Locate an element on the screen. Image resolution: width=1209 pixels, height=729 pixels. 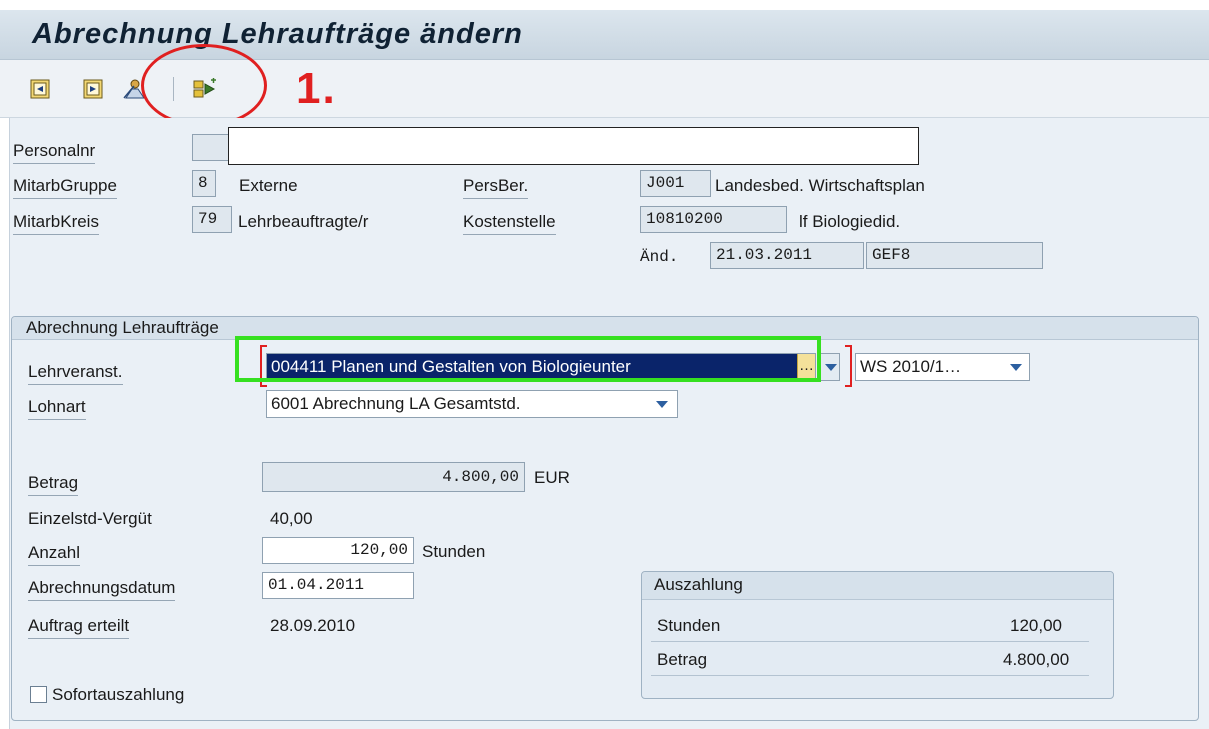
auszahlung-stunden-label: Stunden is located at coordinates (689, 625).